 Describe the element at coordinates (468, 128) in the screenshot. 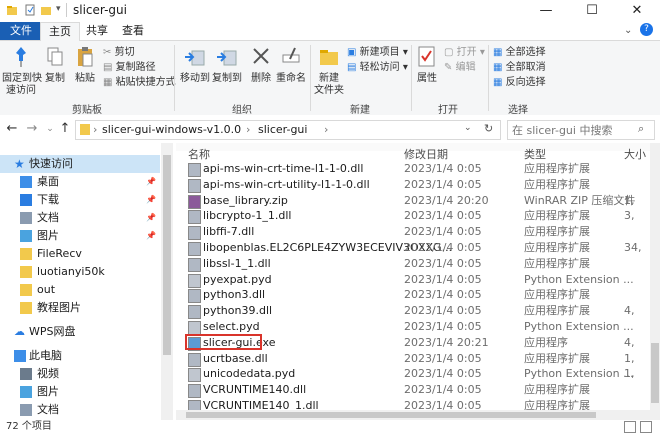

I see `address-dropdown-icon: ⌄` at that location.